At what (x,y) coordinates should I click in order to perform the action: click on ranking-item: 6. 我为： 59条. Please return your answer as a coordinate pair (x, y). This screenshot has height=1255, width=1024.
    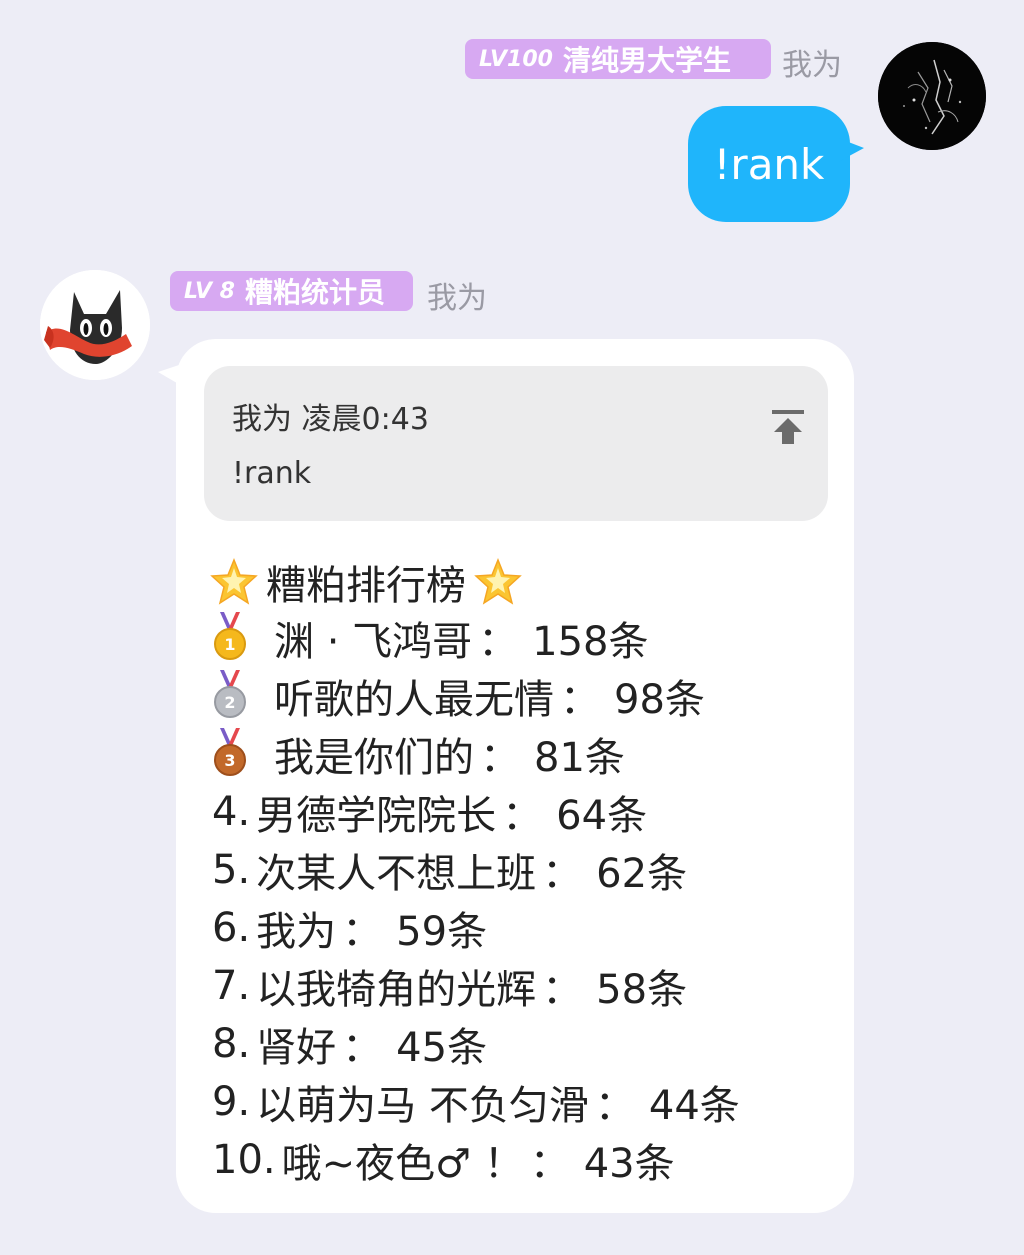
    Looking at the image, I should click on (476, 928).